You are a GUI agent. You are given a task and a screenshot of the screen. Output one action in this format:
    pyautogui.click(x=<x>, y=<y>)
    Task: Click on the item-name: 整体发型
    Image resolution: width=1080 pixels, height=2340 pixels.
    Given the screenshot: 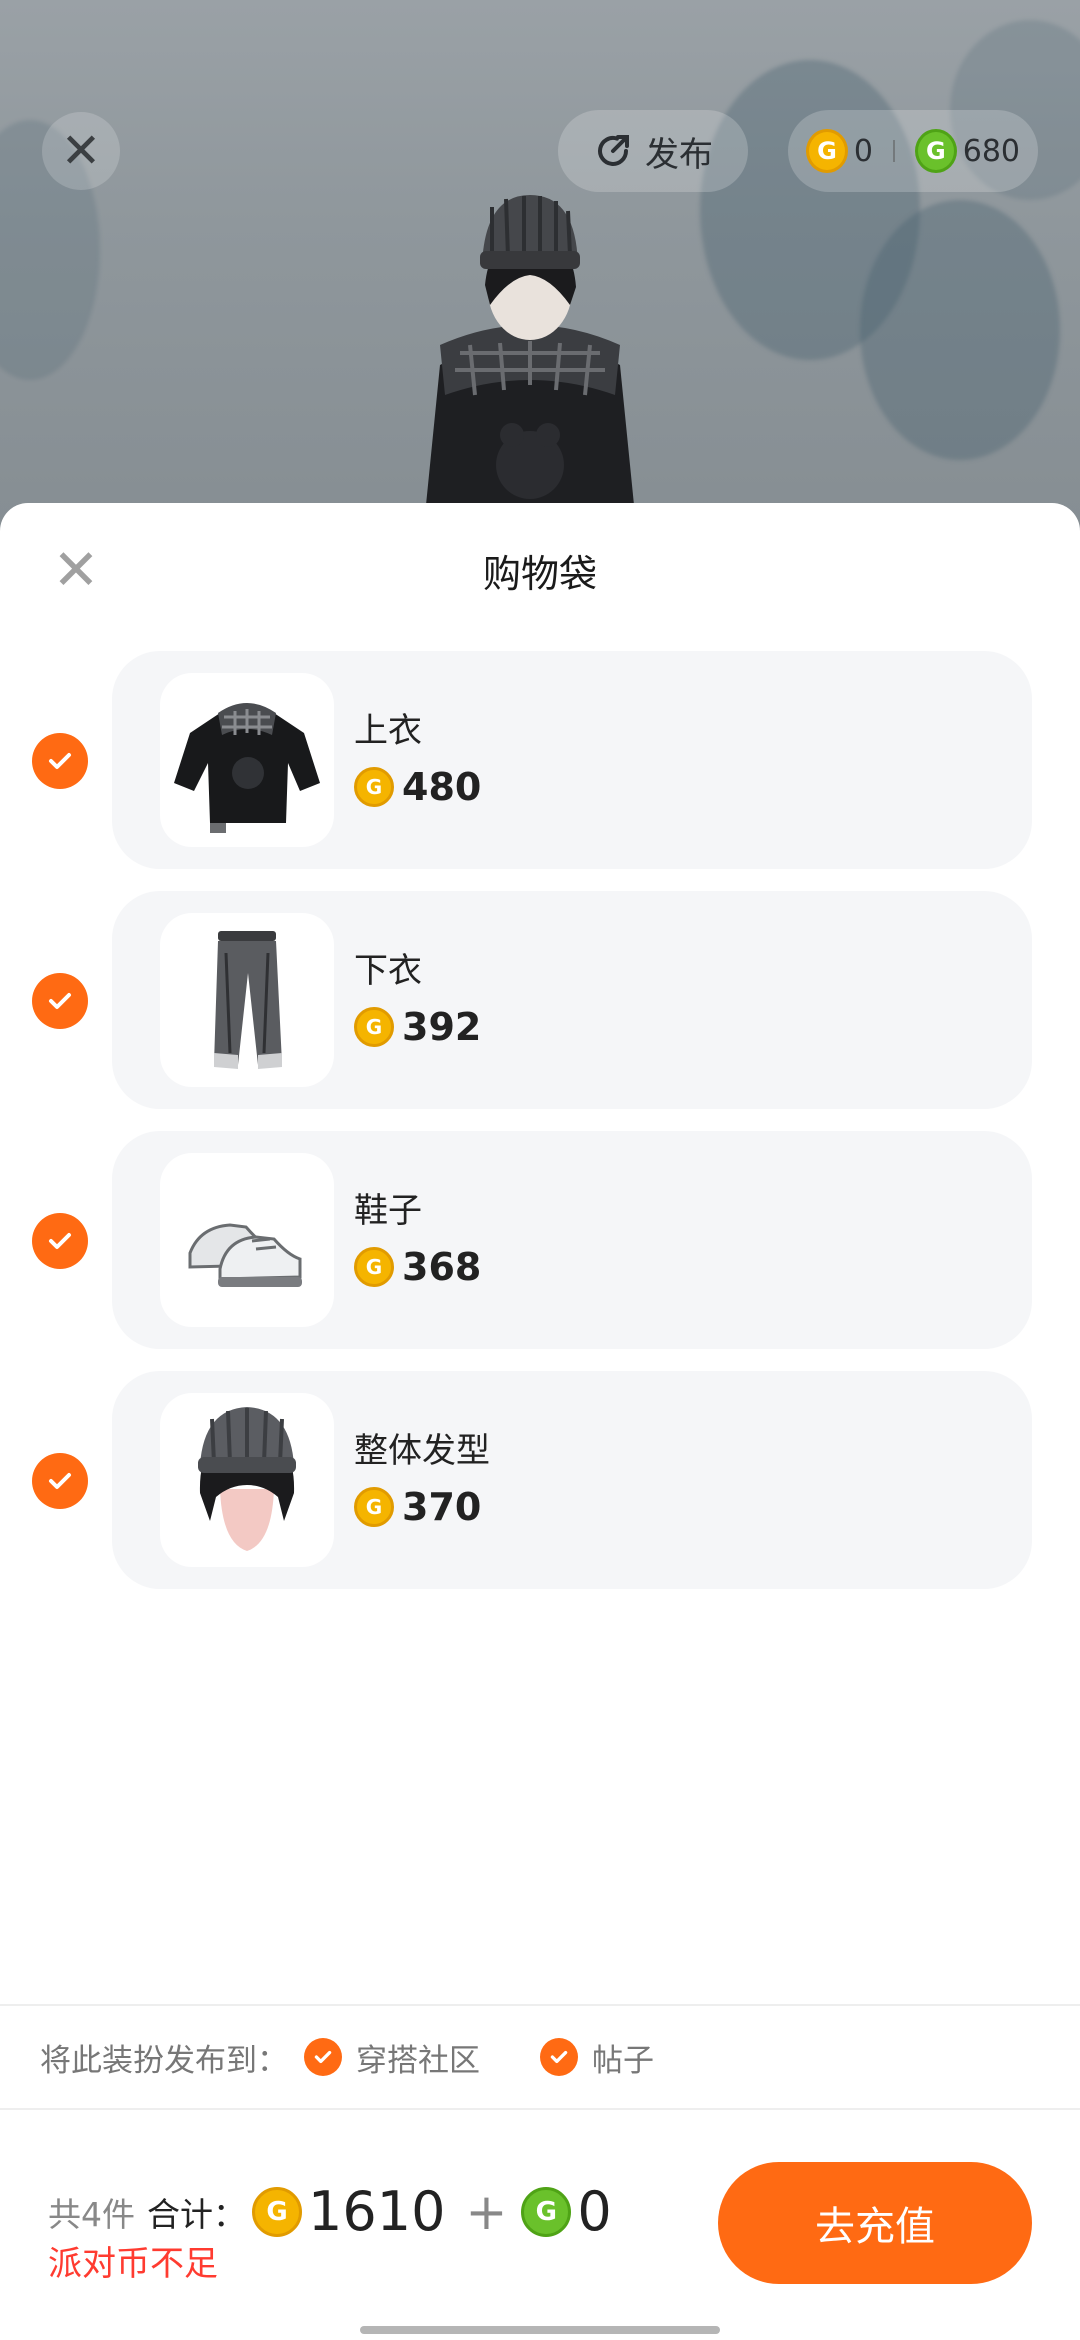 What is the action you would take?
    pyautogui.click(x=422, y=1451)
    